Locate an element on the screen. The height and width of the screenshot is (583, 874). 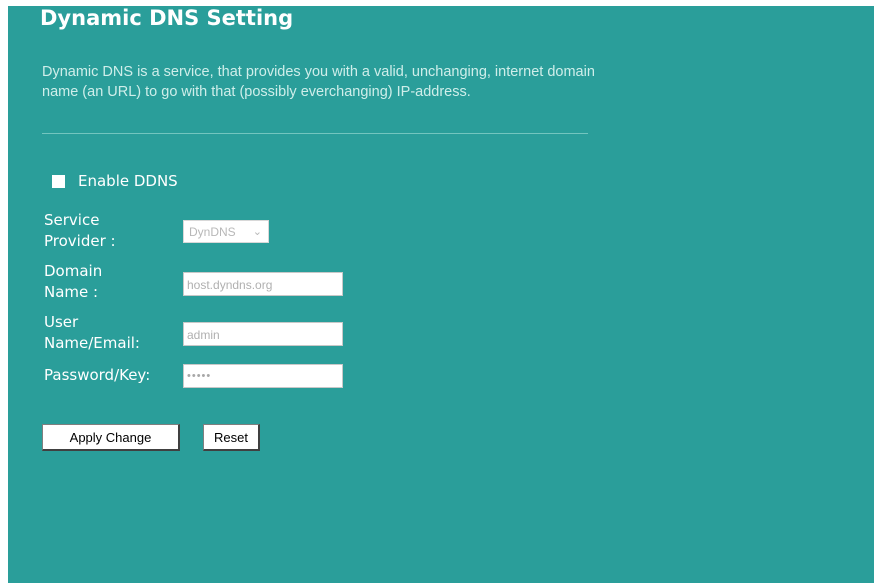
enable-ddns-row: Enable DDNS is located at coordinates (115, 181).